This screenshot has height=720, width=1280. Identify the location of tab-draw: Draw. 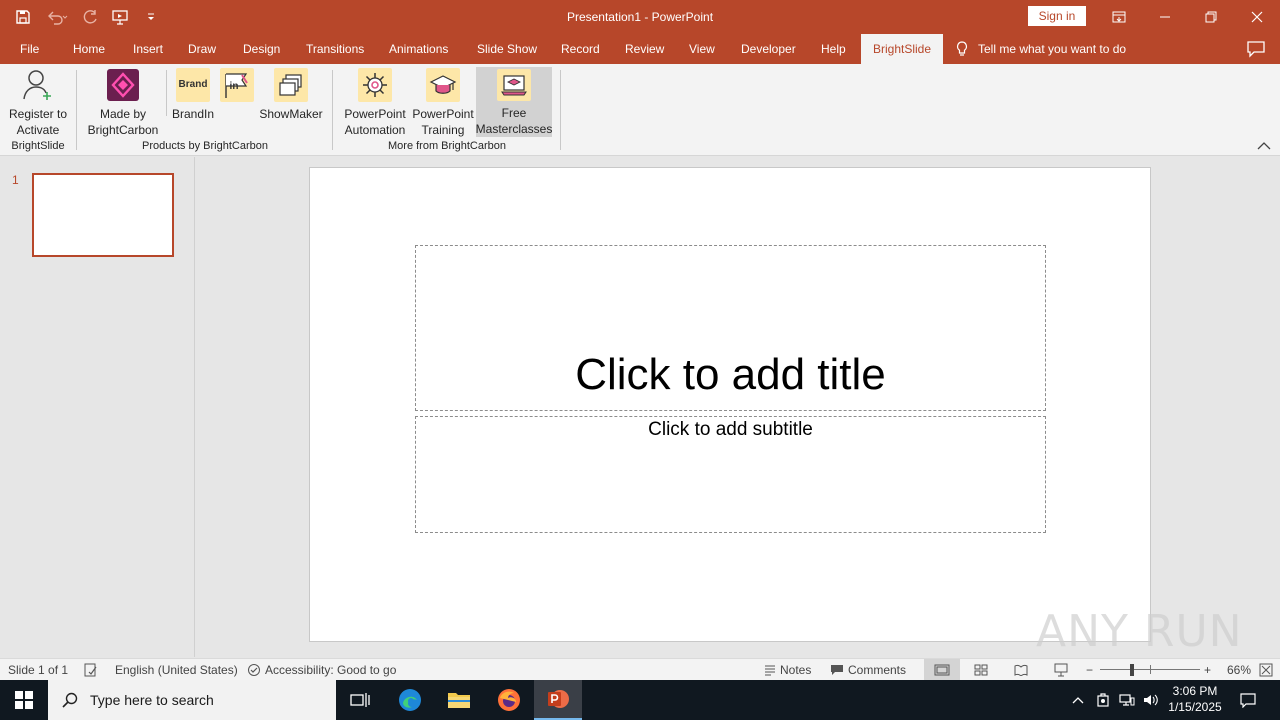
(202, 49).